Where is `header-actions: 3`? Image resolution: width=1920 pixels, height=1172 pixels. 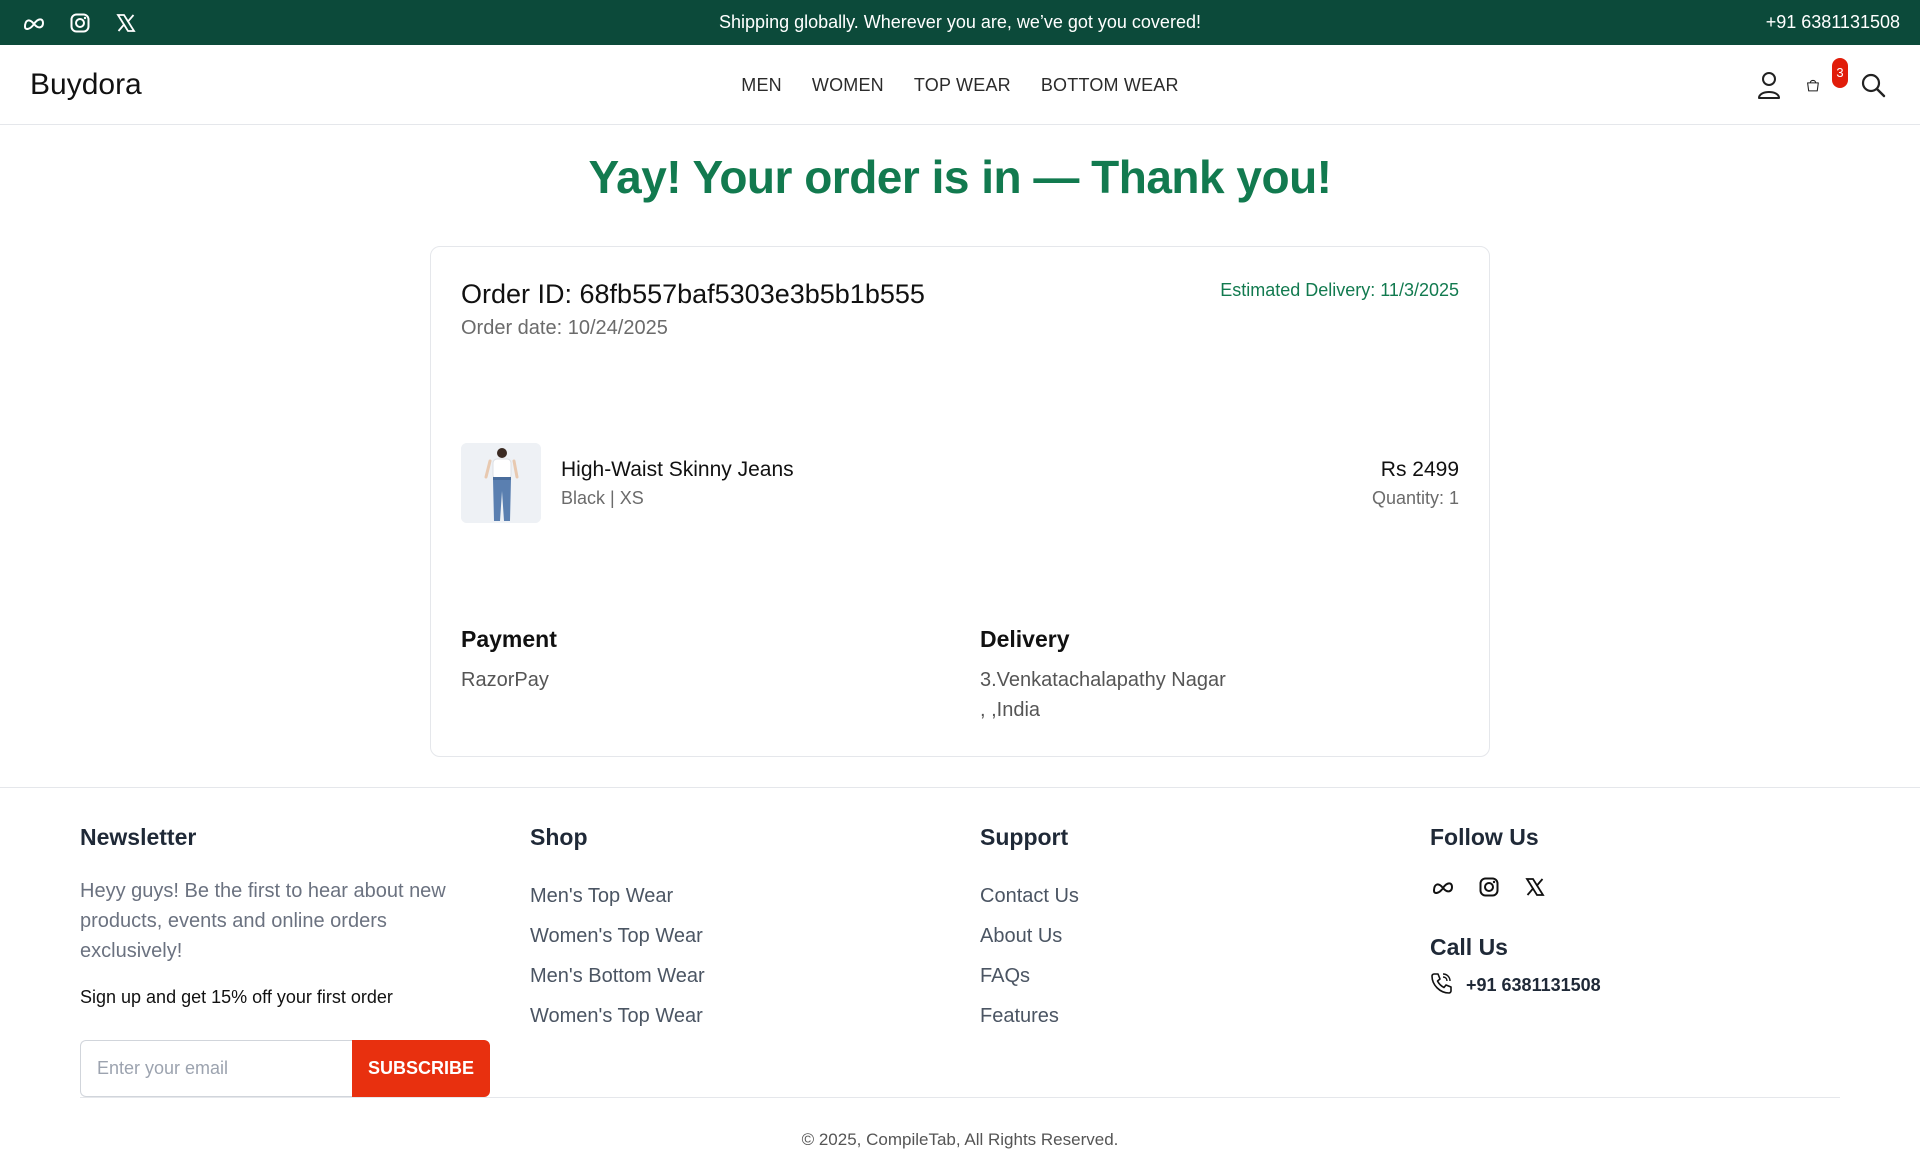 header-actions: 3 is located at coordinates (1821, 85).